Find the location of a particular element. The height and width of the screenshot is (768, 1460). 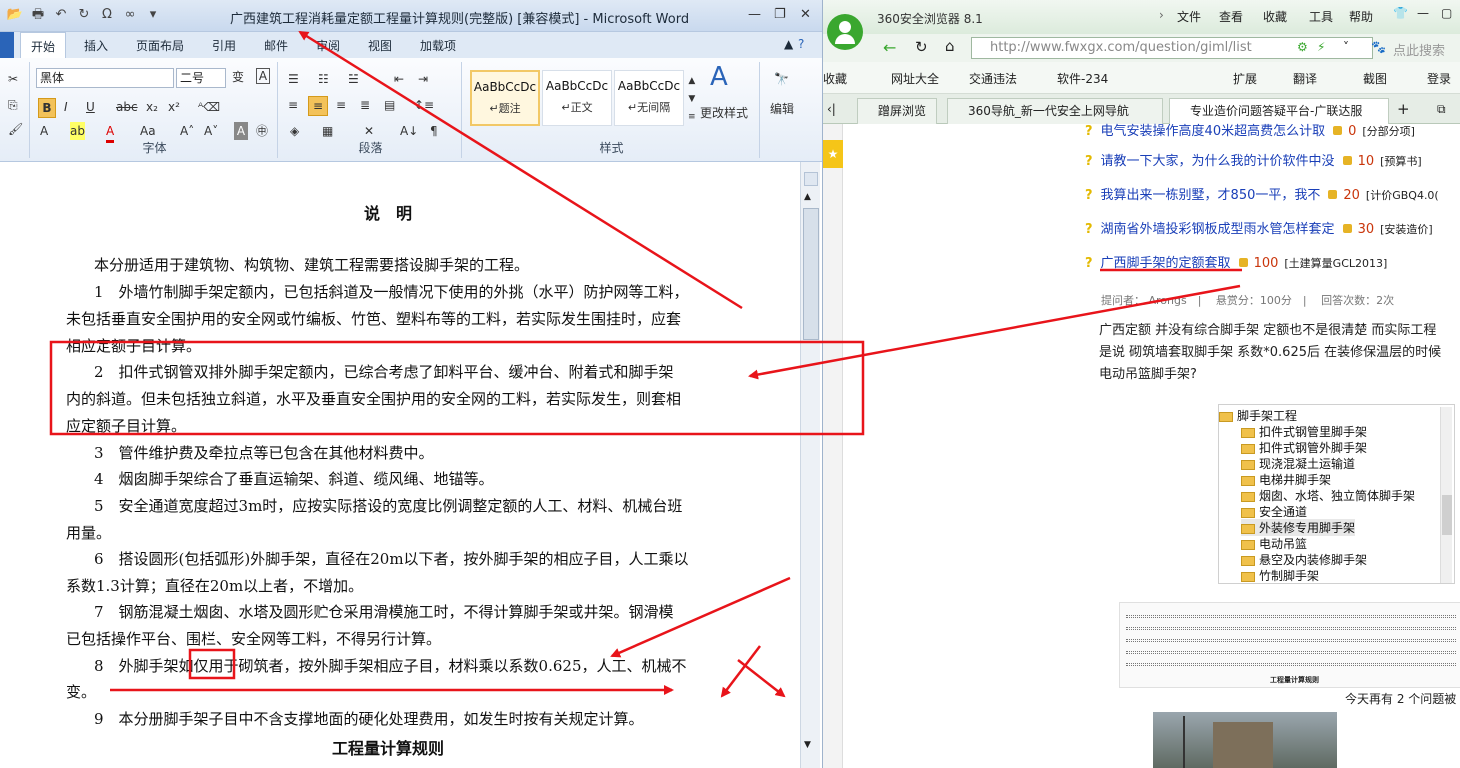

underline-icon: U is located at coordinates (90, 107).